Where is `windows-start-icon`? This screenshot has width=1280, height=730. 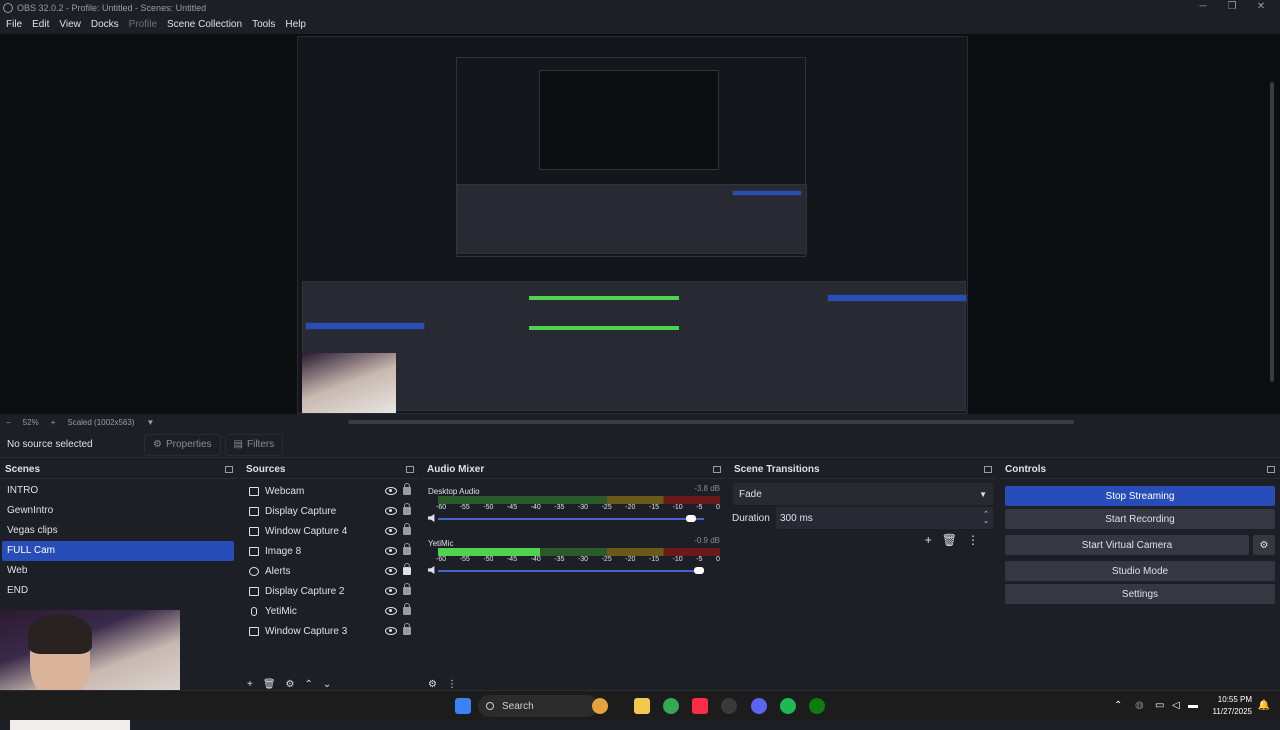 windows-start-icon is located at coordinates (463, 706).